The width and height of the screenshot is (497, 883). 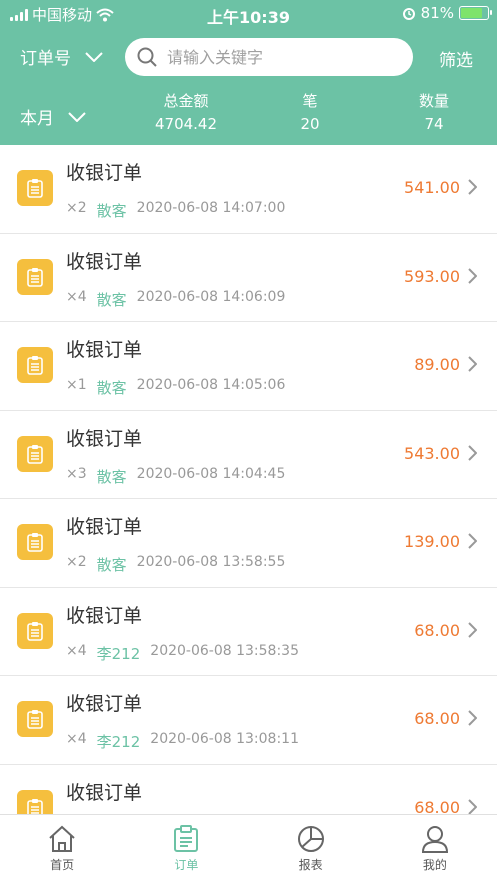 What do you see at coordinates (408, 14) in the screenshot?
I see `alarm-icon` at bounding box center [408, 14].